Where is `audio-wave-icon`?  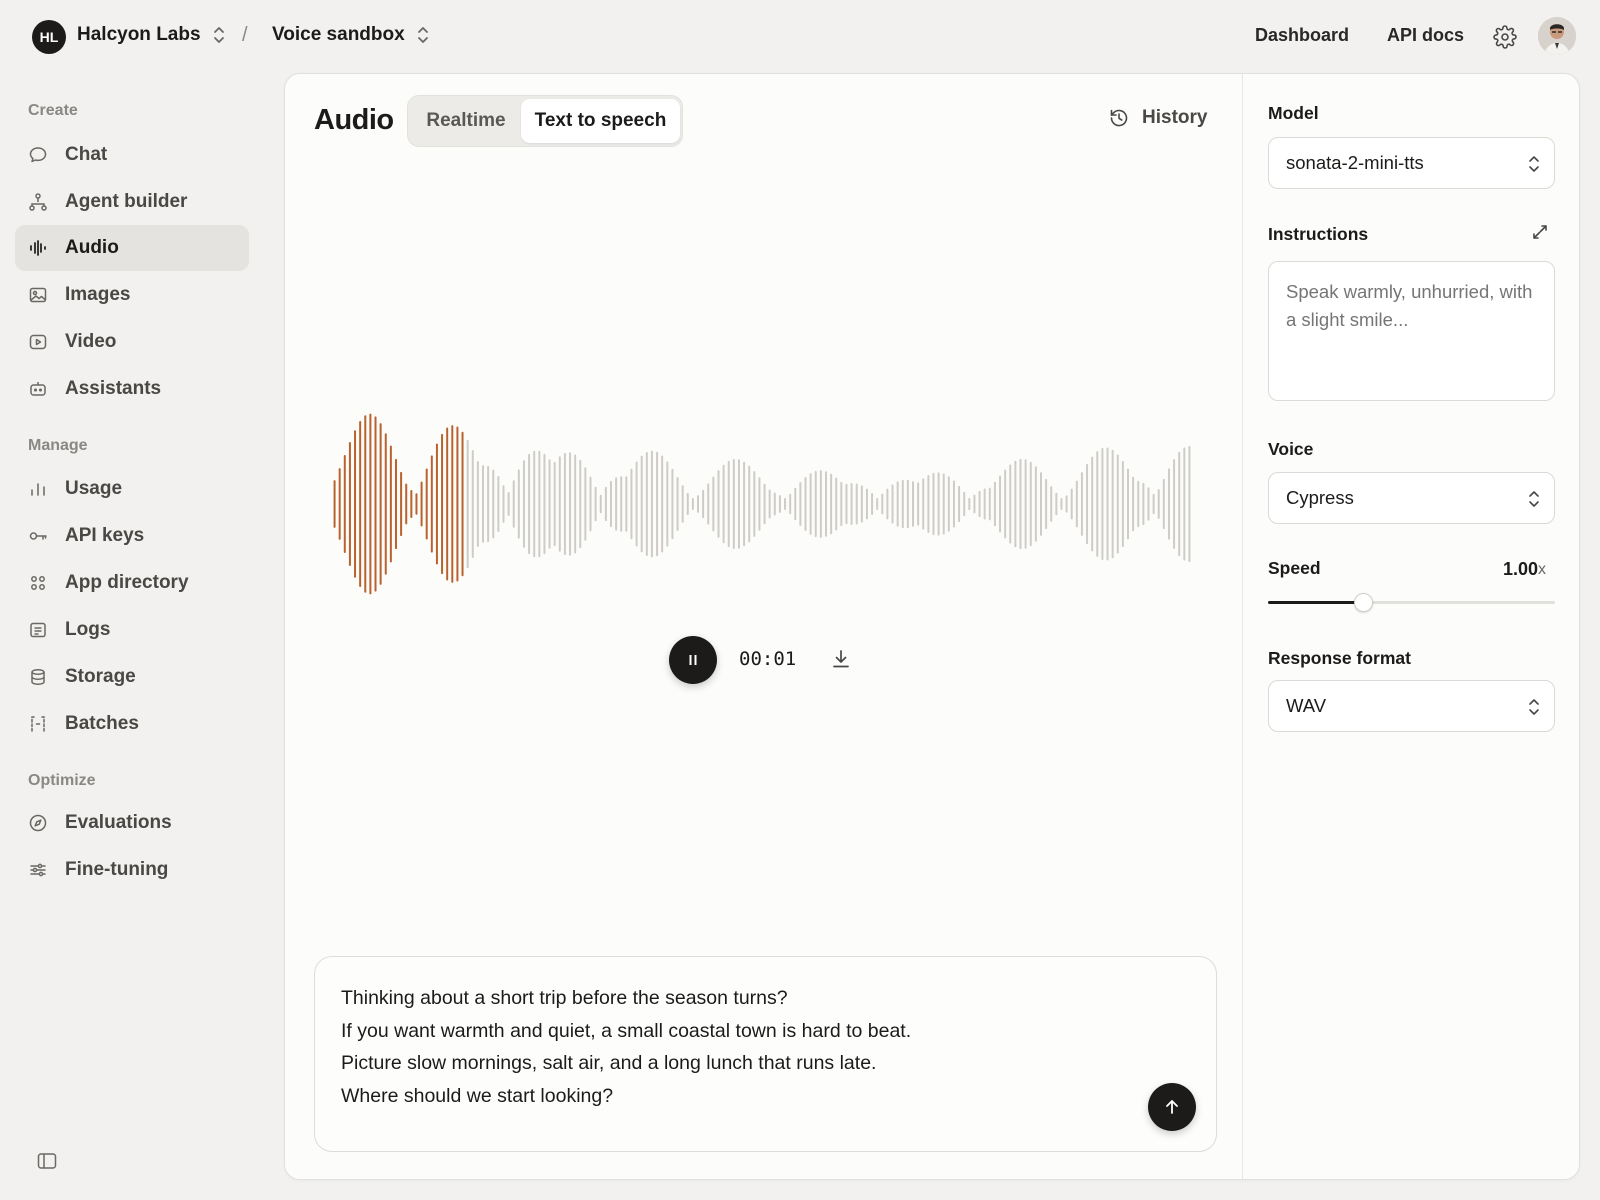
audio-wave-icon is located at coordinates (38, 248).